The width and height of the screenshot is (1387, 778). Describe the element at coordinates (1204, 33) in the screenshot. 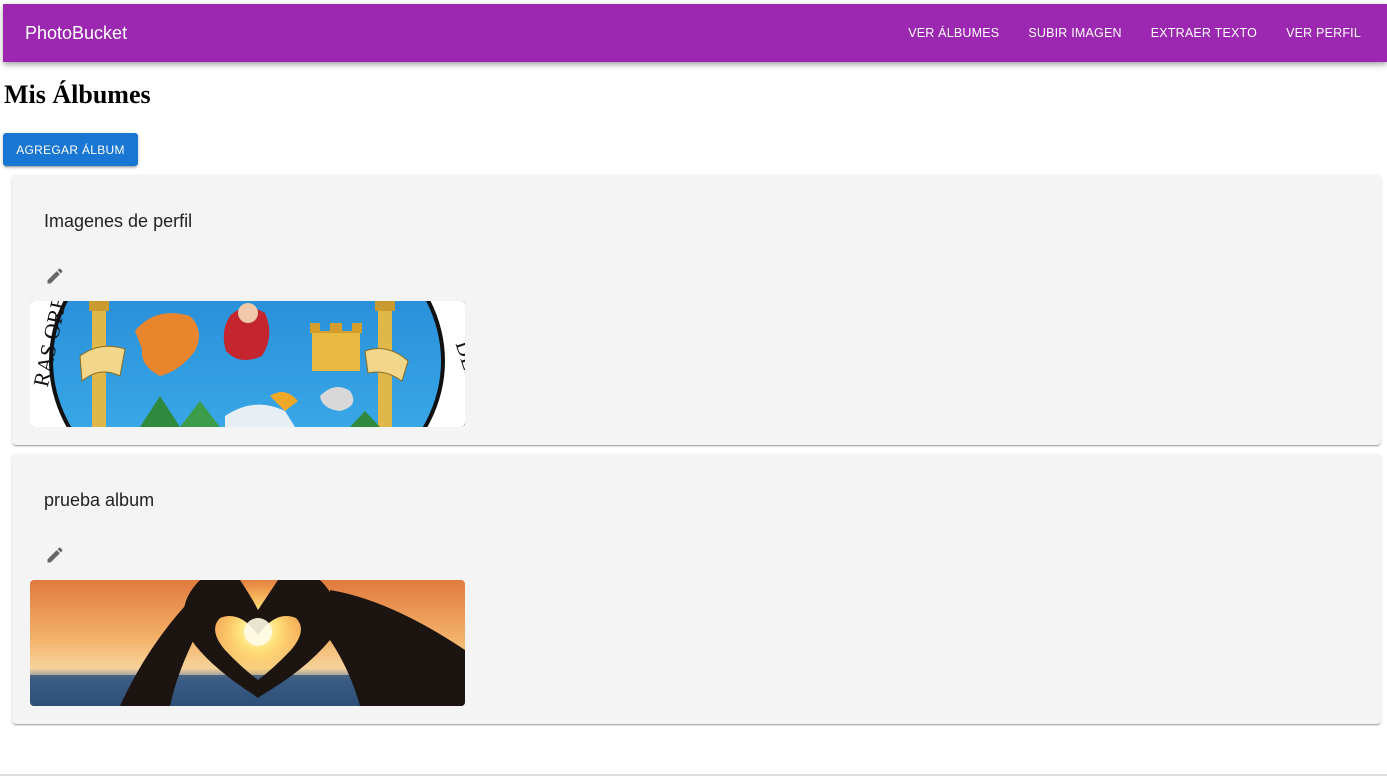

I see `nav-extraer-texto-button: EXTRAER TEXTO` at that location.